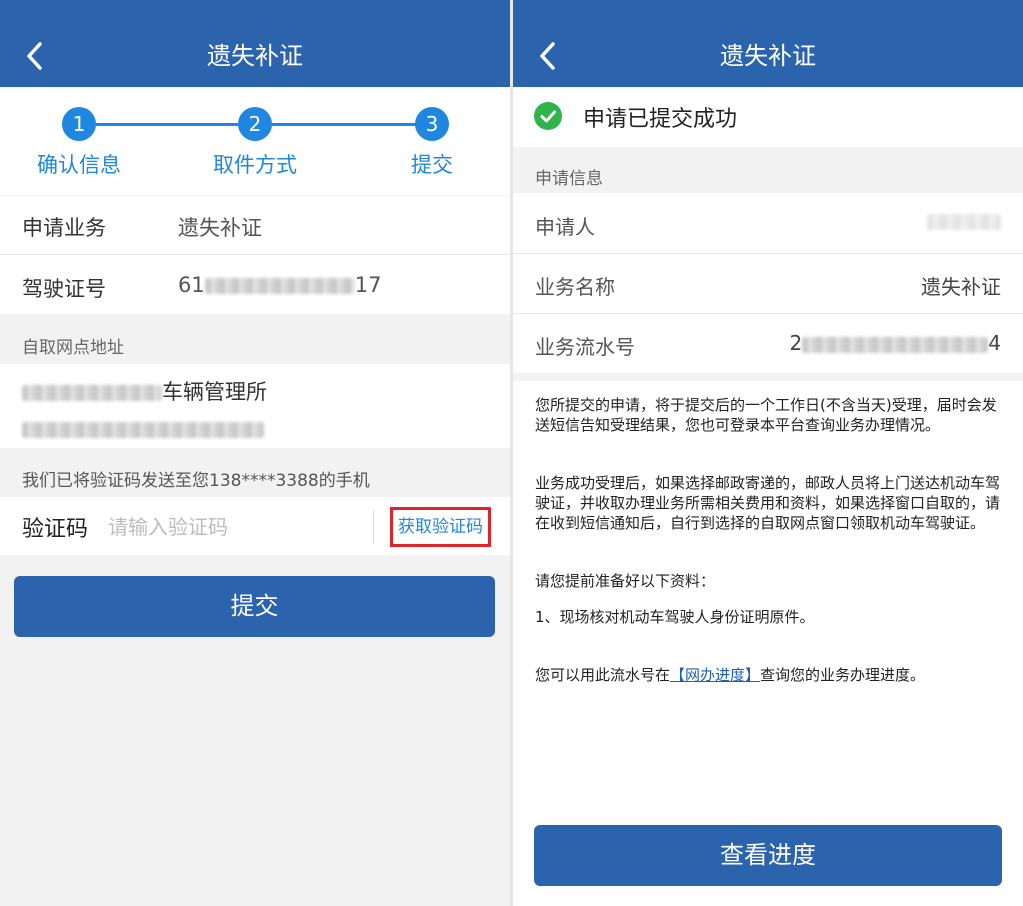  What do you see at coordinates (255, 124) in the screenshot?
I see `step-2-indicator: 2` at bounding box center [255, 124].